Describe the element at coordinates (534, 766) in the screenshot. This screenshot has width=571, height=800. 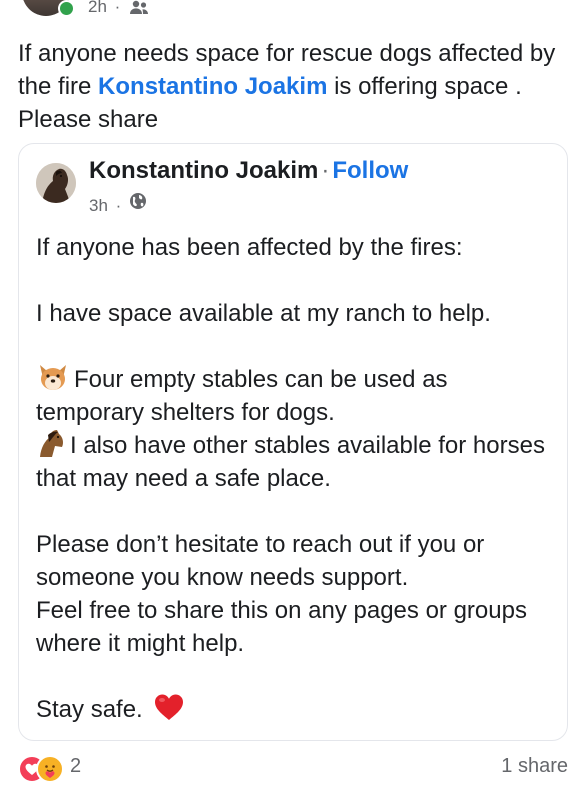
I see `share-count: 1 share` at that location.